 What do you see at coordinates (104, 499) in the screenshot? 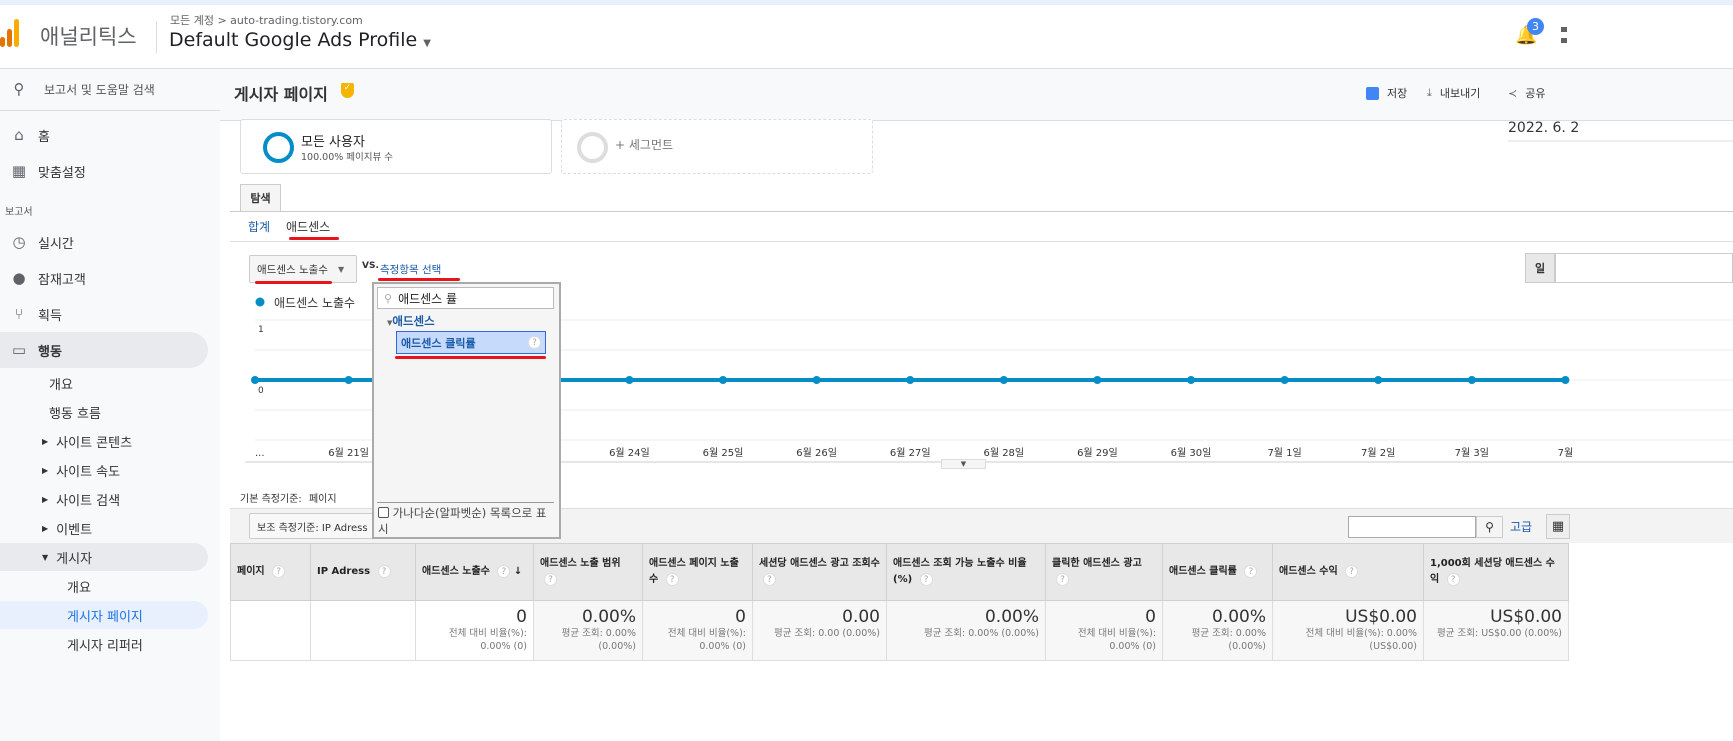
I see `sidebar-sub-site-search: ▶ 사이트 검색` at bounding box center [104, 499].